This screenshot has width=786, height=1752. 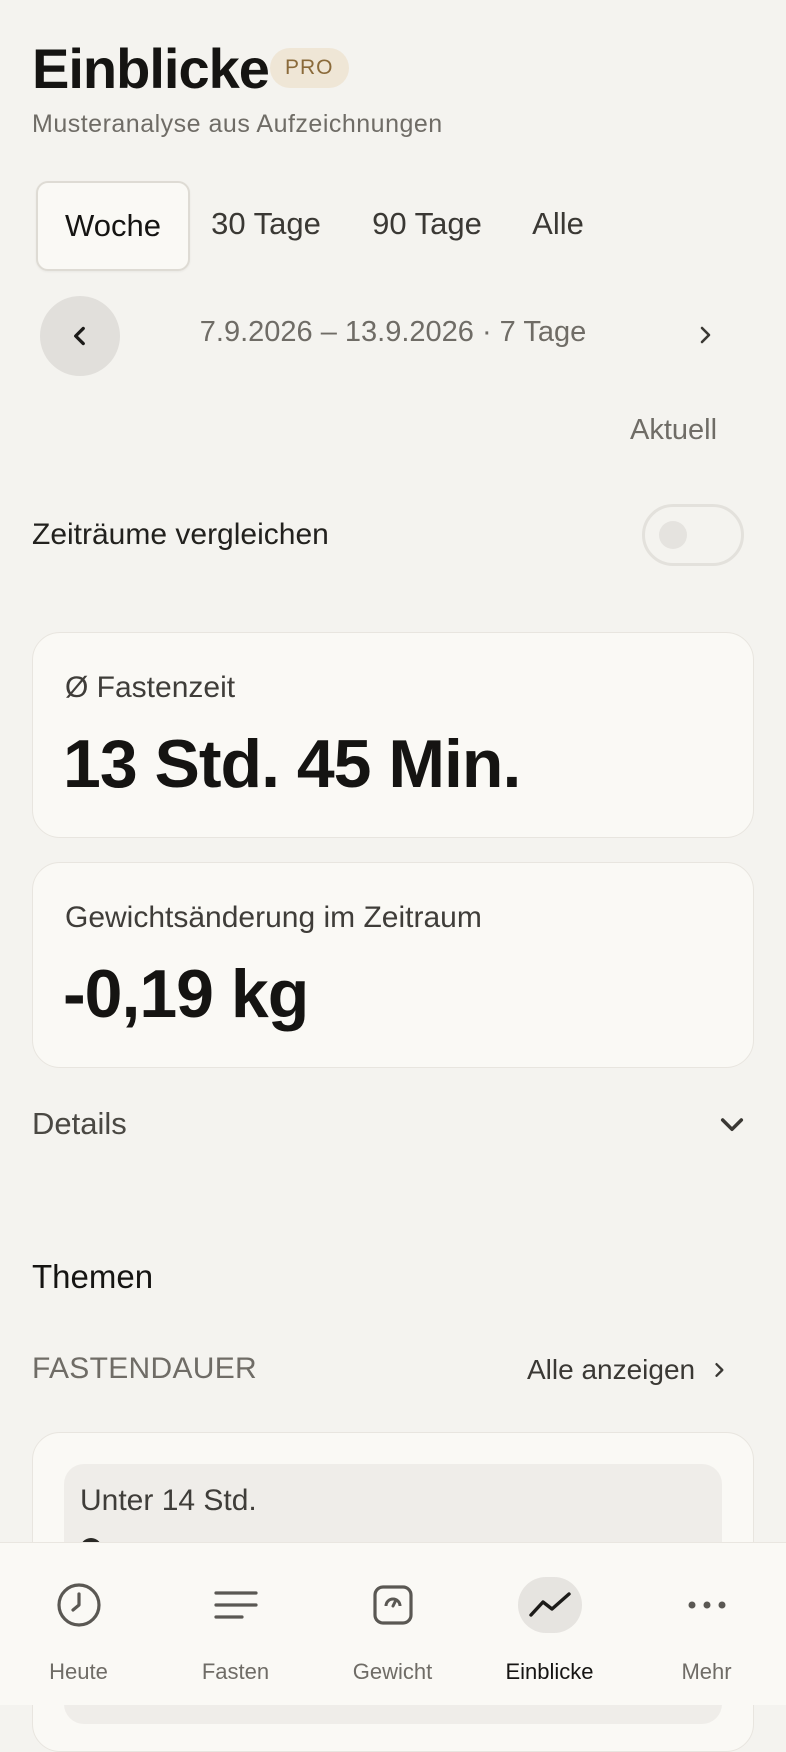 What do you see at coordinates (707, 1605) in the screenshot?
I see `more-icon` at bounding box center [707, 1605].